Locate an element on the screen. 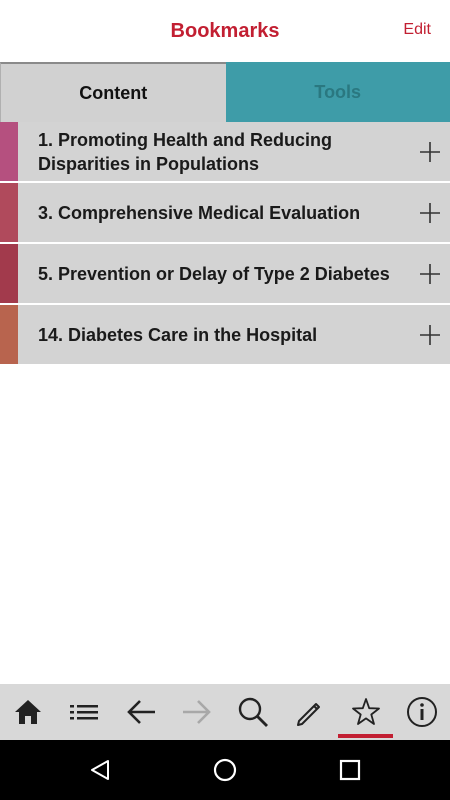 The image size is (450, 800). system-recents-button is located at coordinates (350, 770).